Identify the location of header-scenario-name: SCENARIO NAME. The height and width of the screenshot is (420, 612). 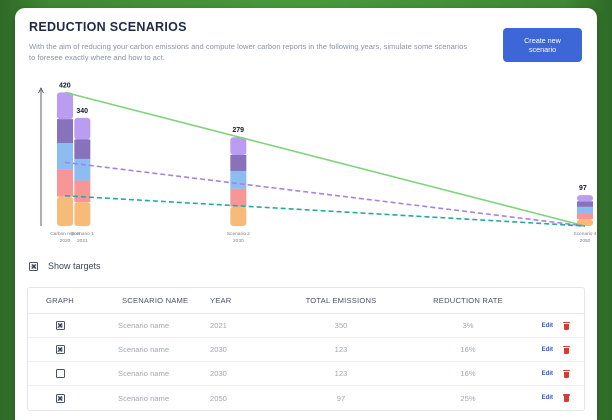
(155, 300).